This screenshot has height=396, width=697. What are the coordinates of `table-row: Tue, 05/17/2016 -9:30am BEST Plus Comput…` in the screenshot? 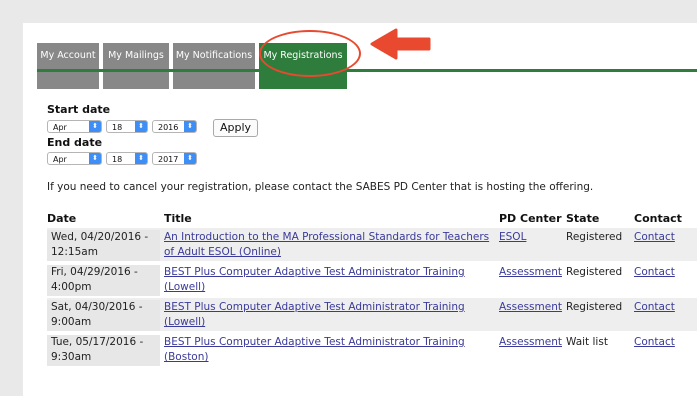 It's located at (372, 349).